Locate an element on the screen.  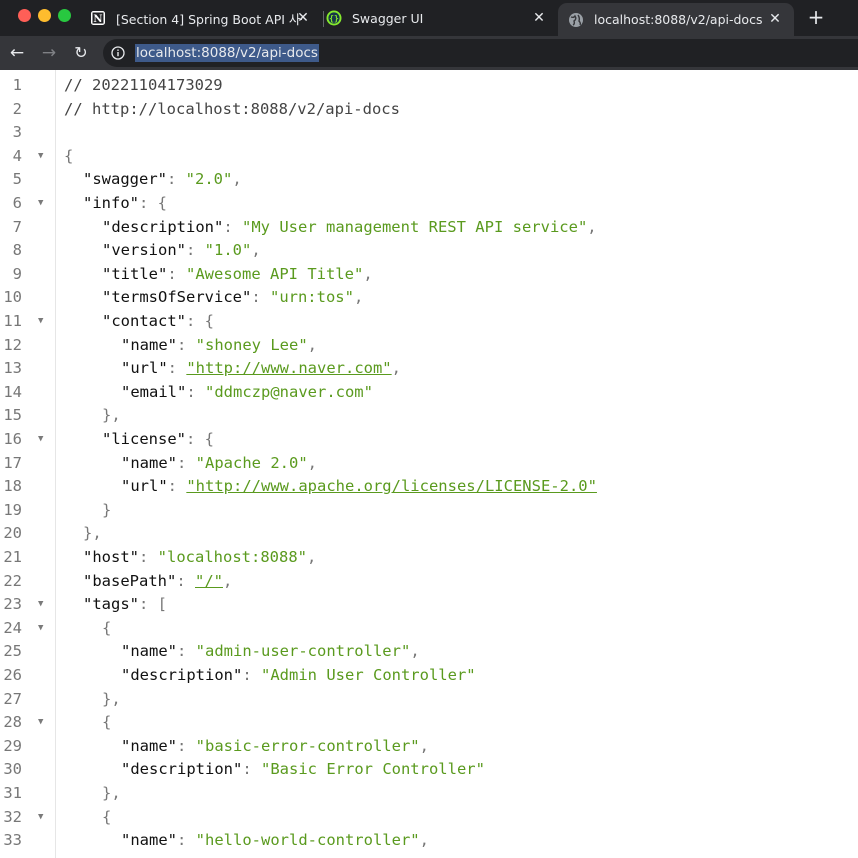
code-line: 24 ▼ { is located at coordinates (429, 629).